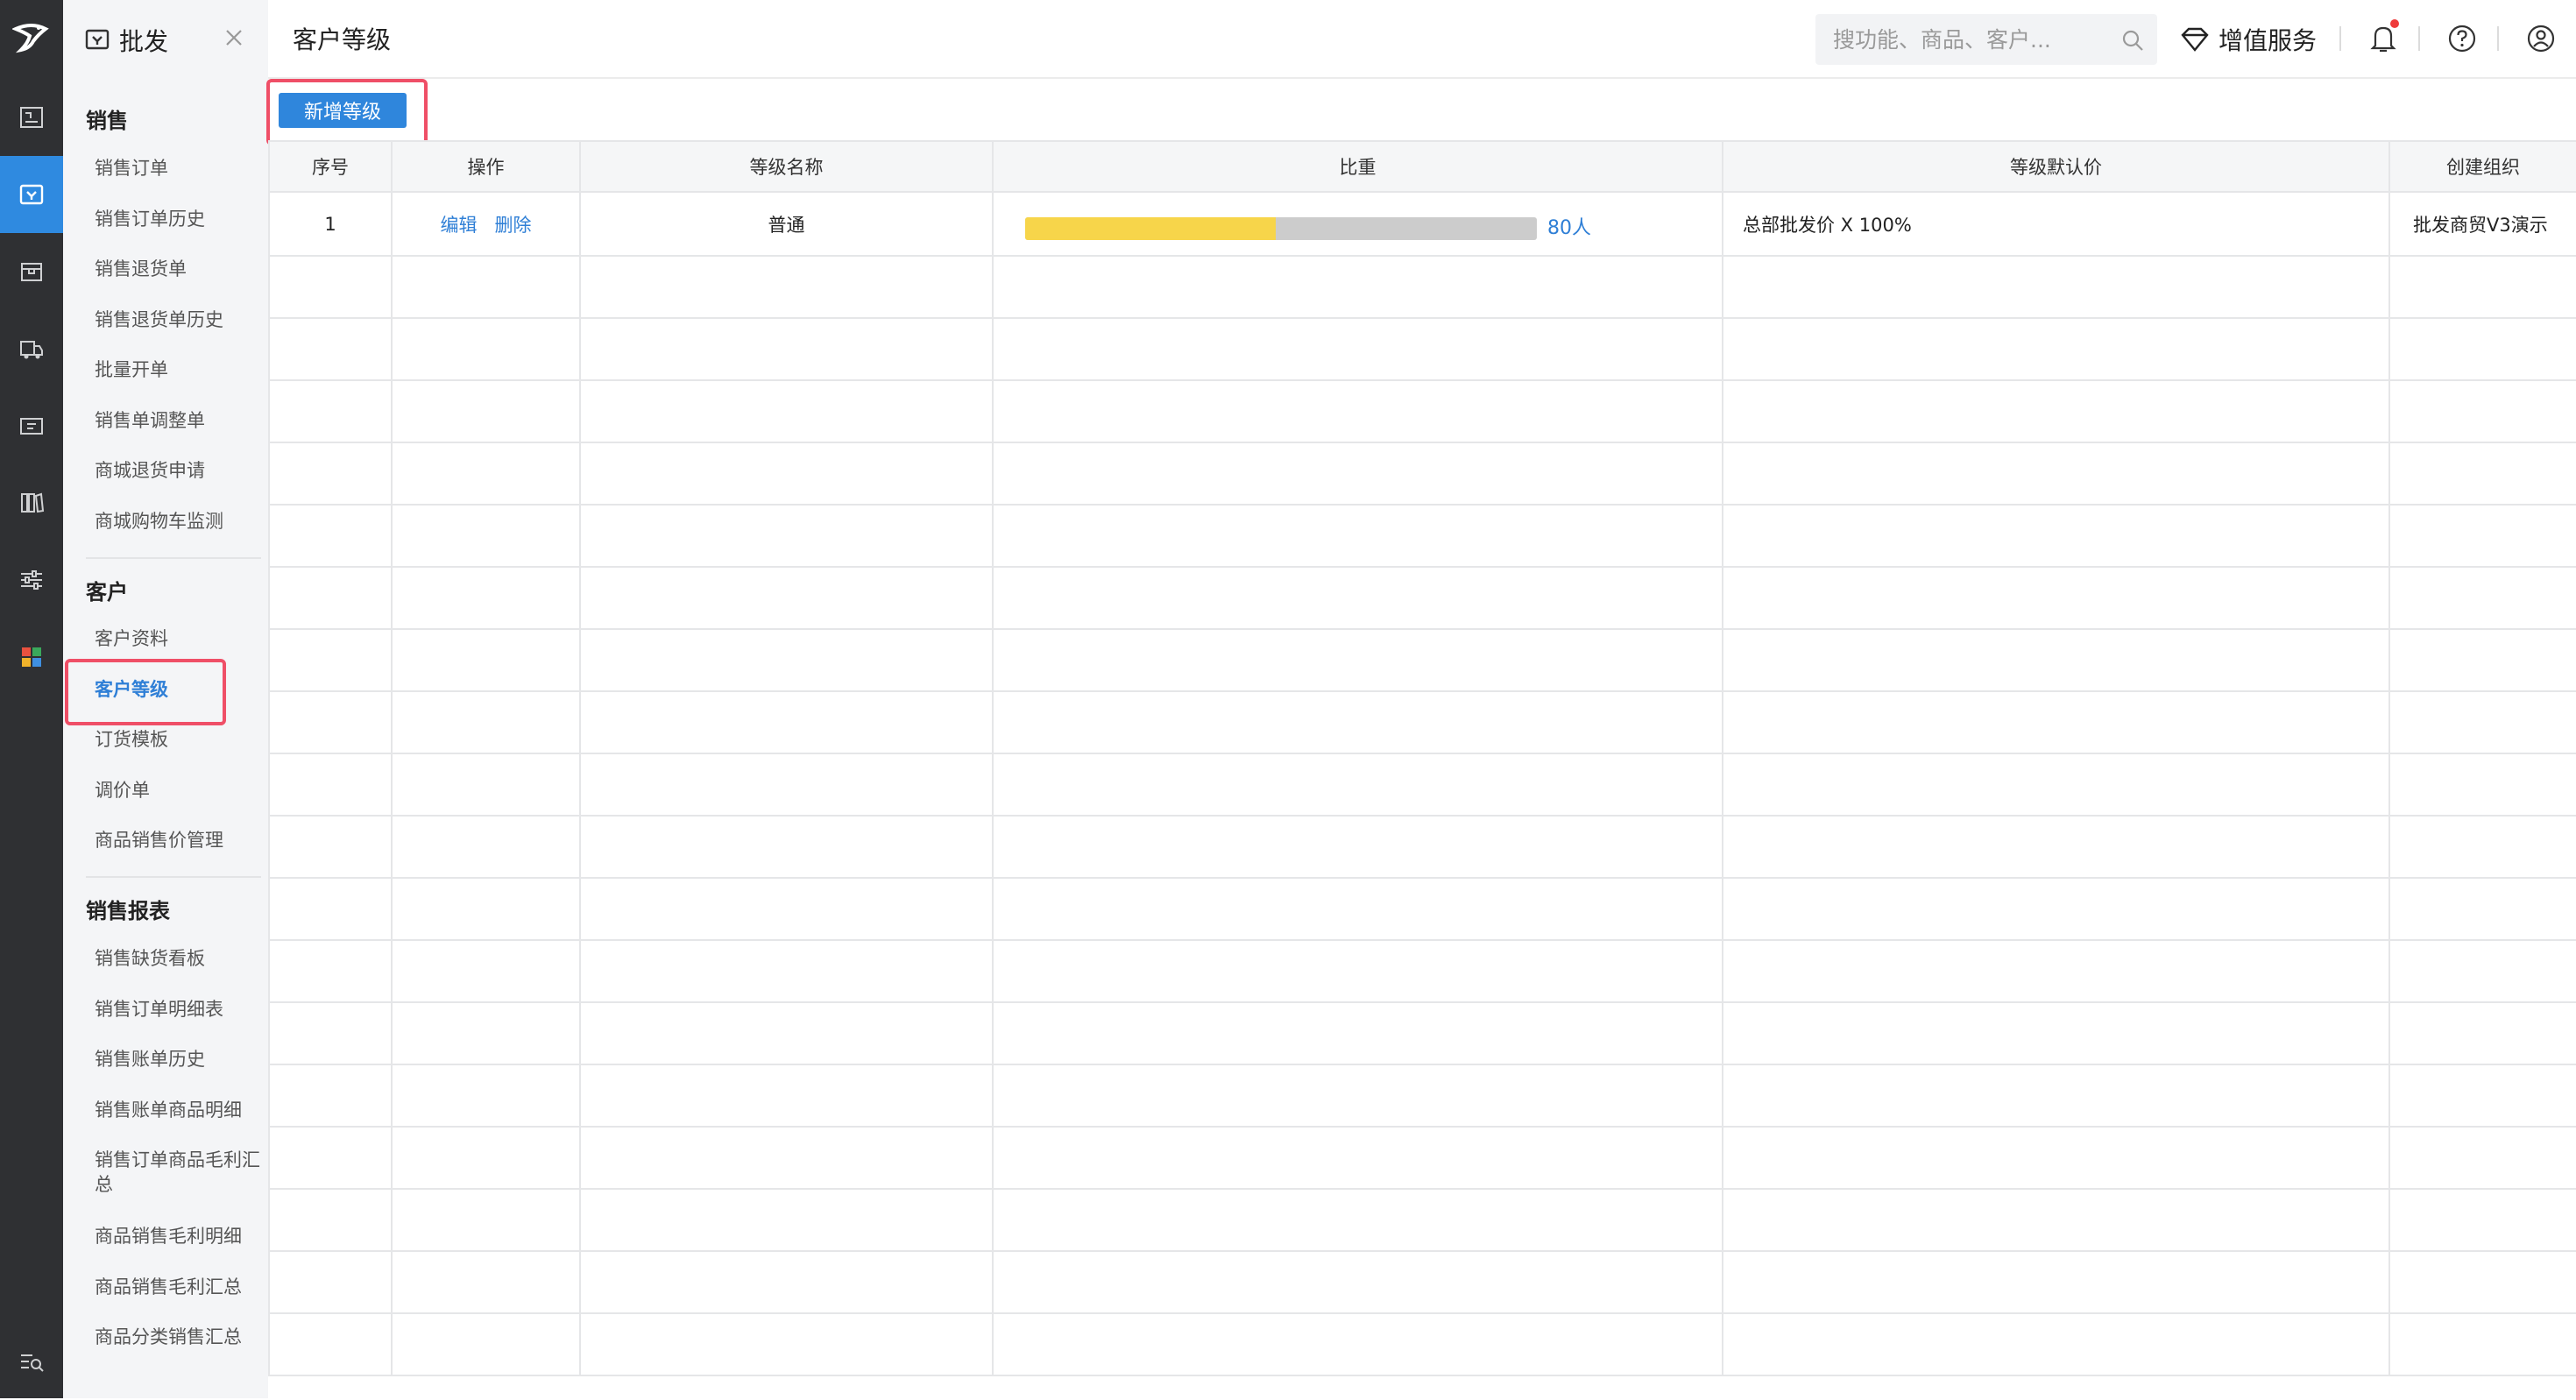  I want to click on box-icon, so click(31, 271).